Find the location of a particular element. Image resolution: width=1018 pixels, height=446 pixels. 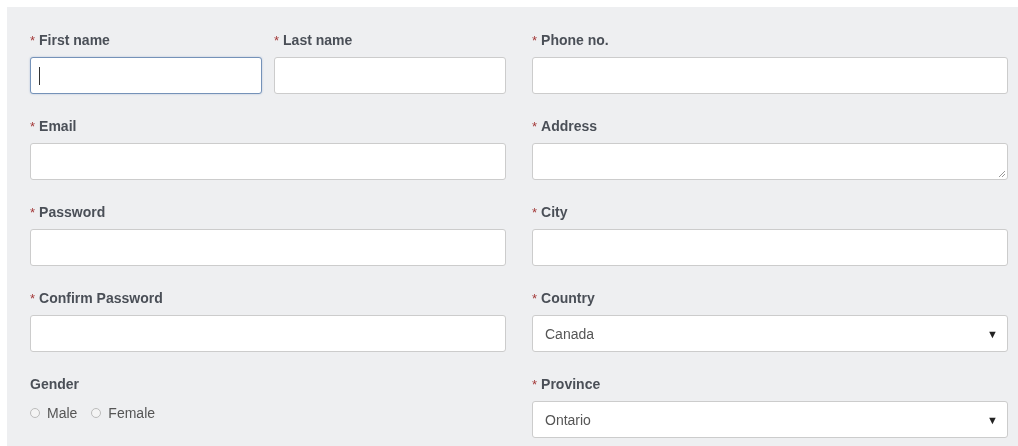

field-label: Country is located at coordinates (568, 298).